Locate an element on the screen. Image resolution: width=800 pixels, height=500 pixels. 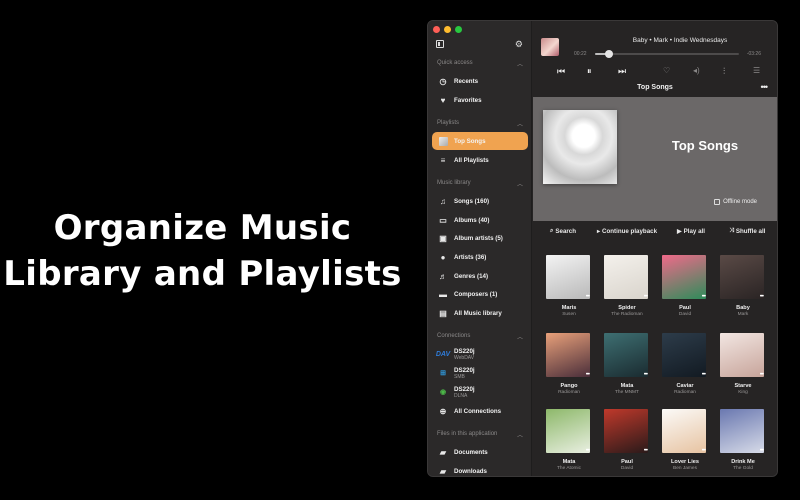
continue-playback-button: ▸ Continue playback is located at coordinates (627, 231).